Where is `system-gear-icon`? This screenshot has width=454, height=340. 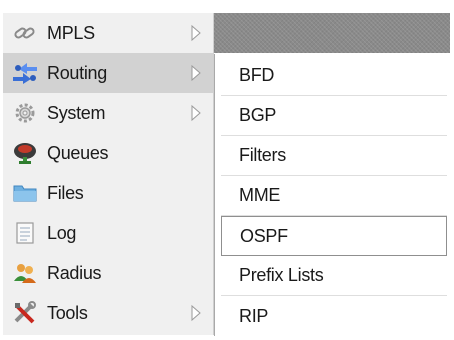
system-gear-icon is located at coordinates (25, 113).